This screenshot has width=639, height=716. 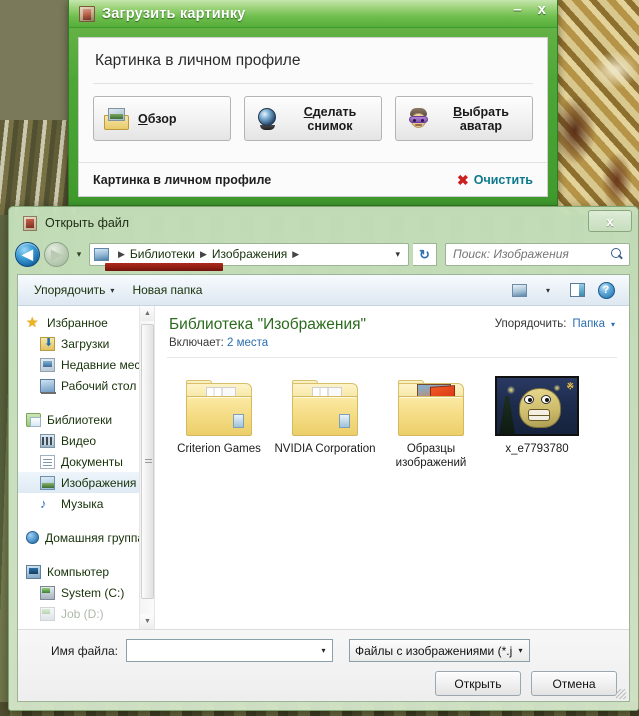 I want to click on take-snapshot-button: Сделать снимок, so click(x=313, y=118).